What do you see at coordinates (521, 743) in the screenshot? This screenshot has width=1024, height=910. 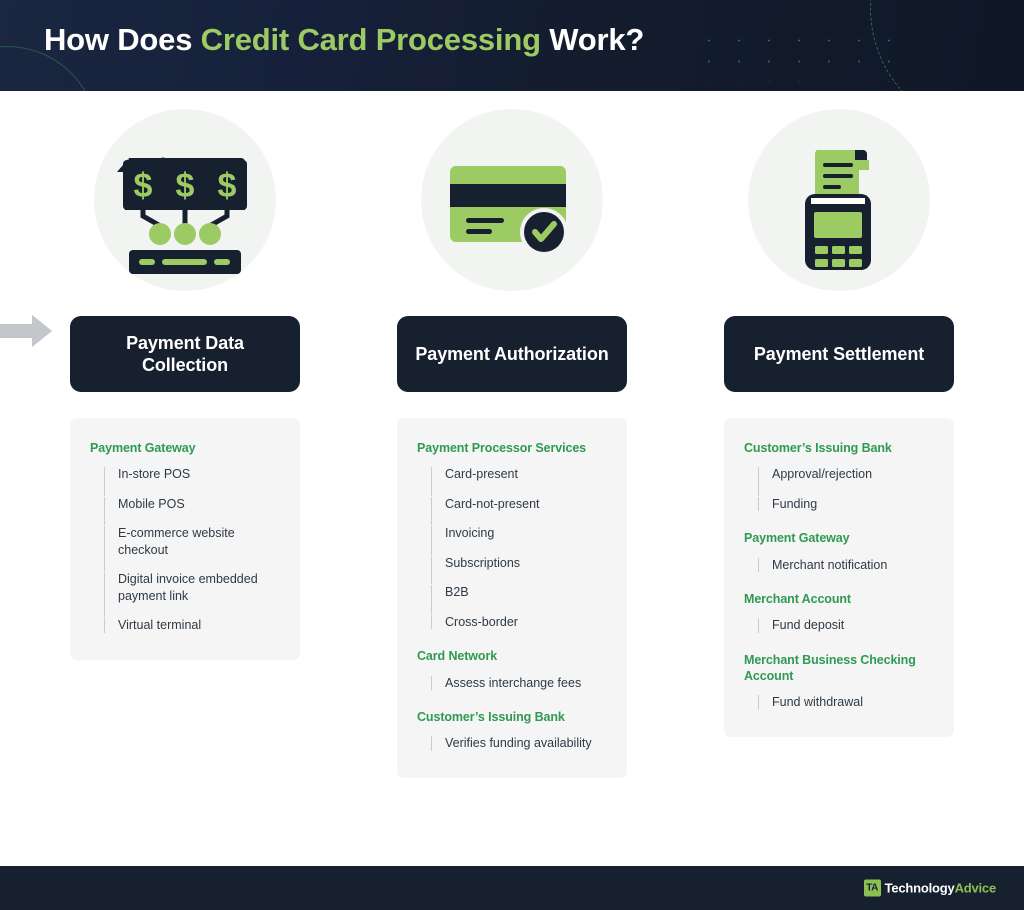 I see `detail-list-item: Verifies funding availability` at bounding box center [521, 743].